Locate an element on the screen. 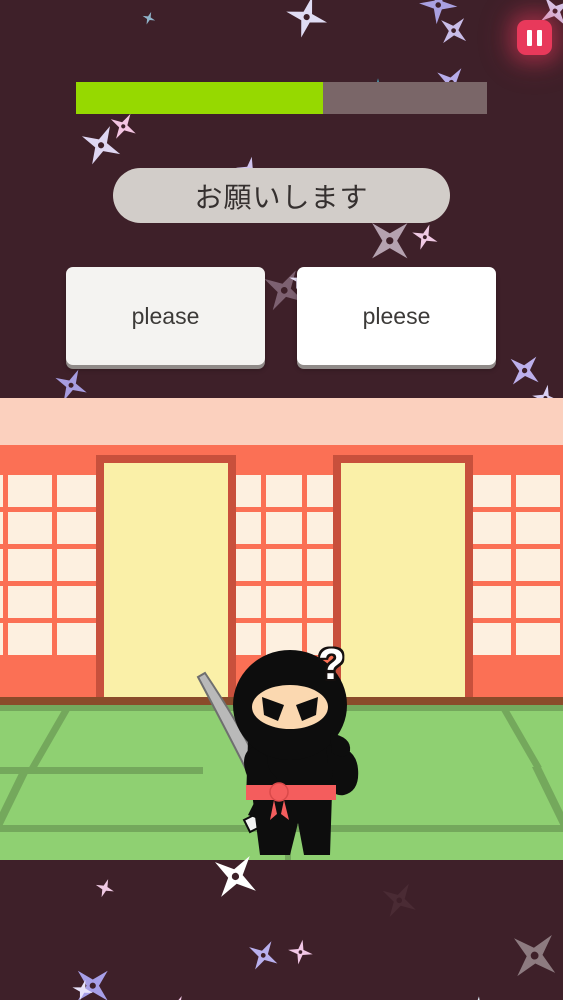 The width and height of the screenshot is (563, 1000). pause-icon-bar-left is located at coordinates (529, 37).